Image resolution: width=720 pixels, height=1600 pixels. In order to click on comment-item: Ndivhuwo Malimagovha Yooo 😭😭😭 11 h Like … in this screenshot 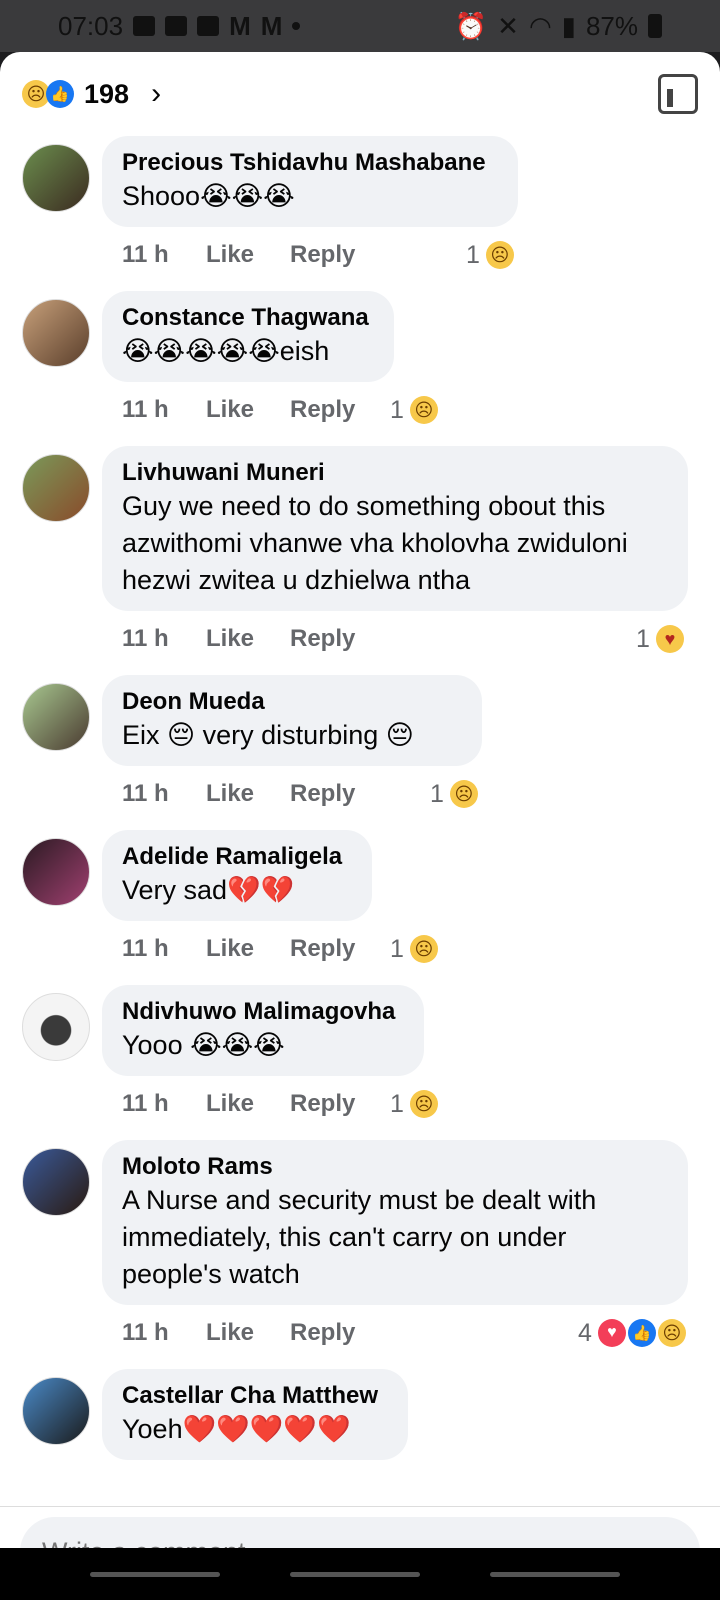, I will do `click(360, 1058)`.